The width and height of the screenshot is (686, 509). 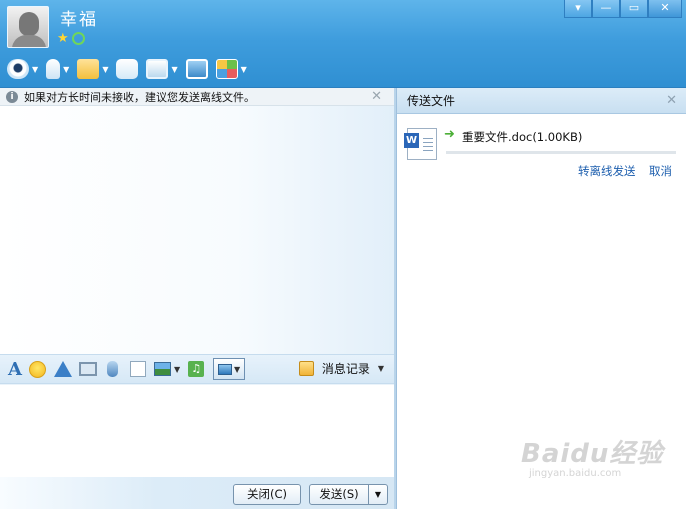 What do you see at coordinates (15, 369) in the screenshot?
I see `font-icon: A` at bounding box center [15, 369].